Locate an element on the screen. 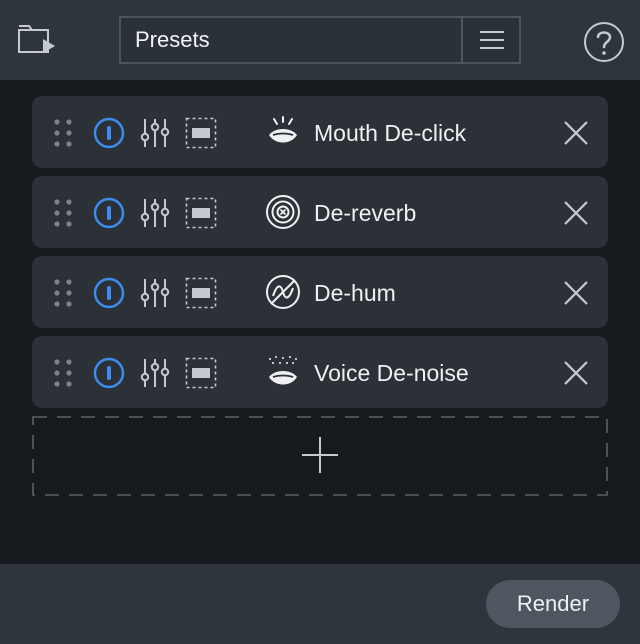 The image size is (640, 644). preset-selector: Presets is located at coordinates (320, 40).